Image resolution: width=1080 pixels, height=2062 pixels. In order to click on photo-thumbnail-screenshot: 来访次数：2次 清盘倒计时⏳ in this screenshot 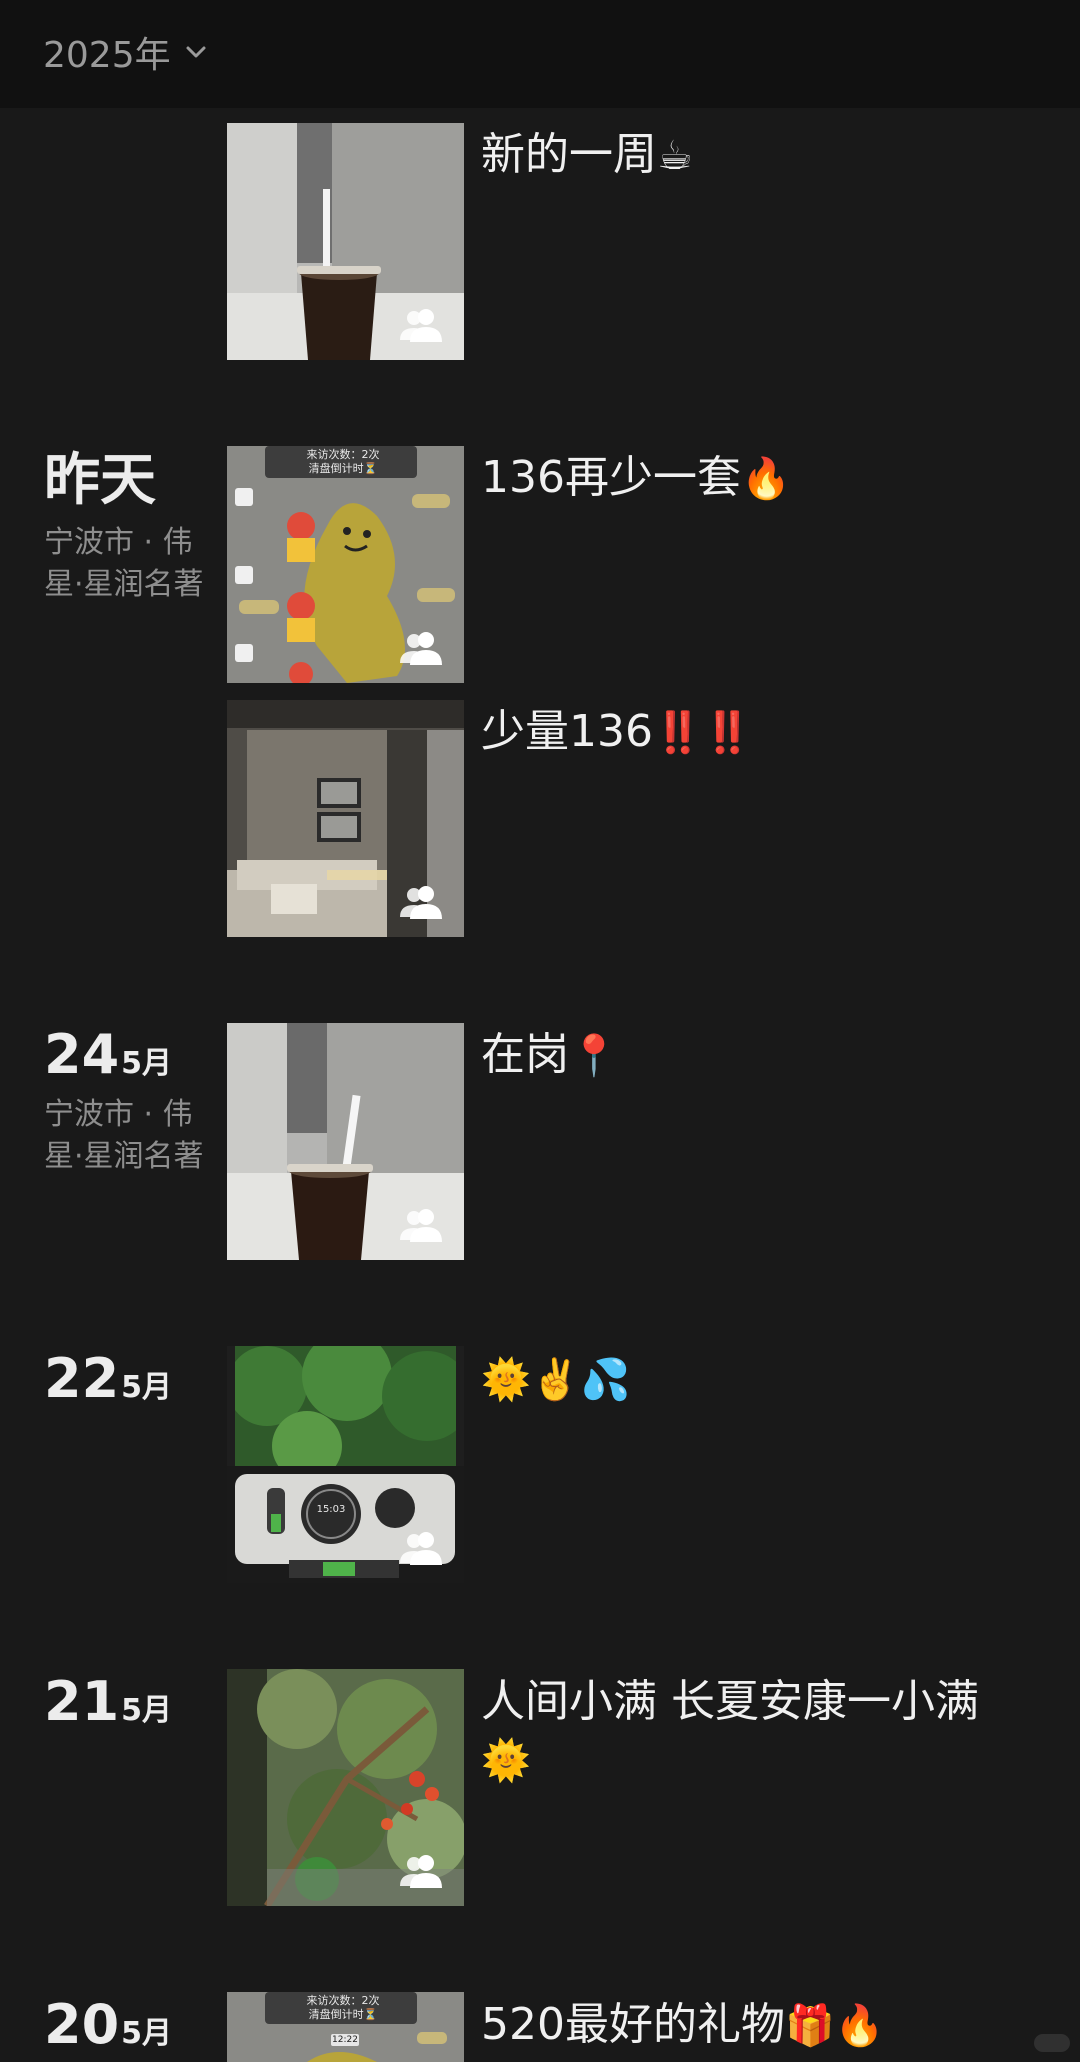, I will do `click(345, 564)`.